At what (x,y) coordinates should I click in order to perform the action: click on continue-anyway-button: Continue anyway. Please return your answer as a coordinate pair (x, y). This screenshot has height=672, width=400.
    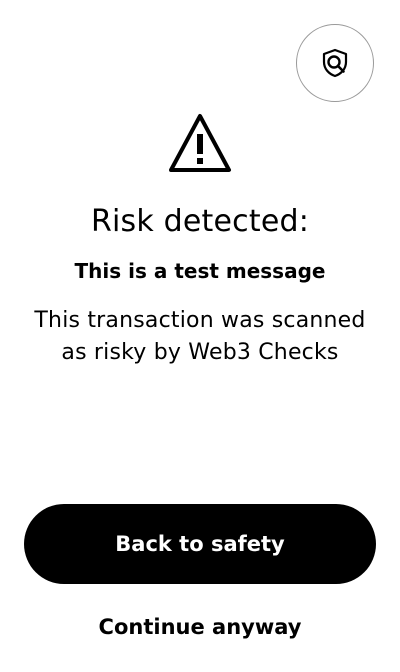
    Looking at the image, I should click on (200, 627).